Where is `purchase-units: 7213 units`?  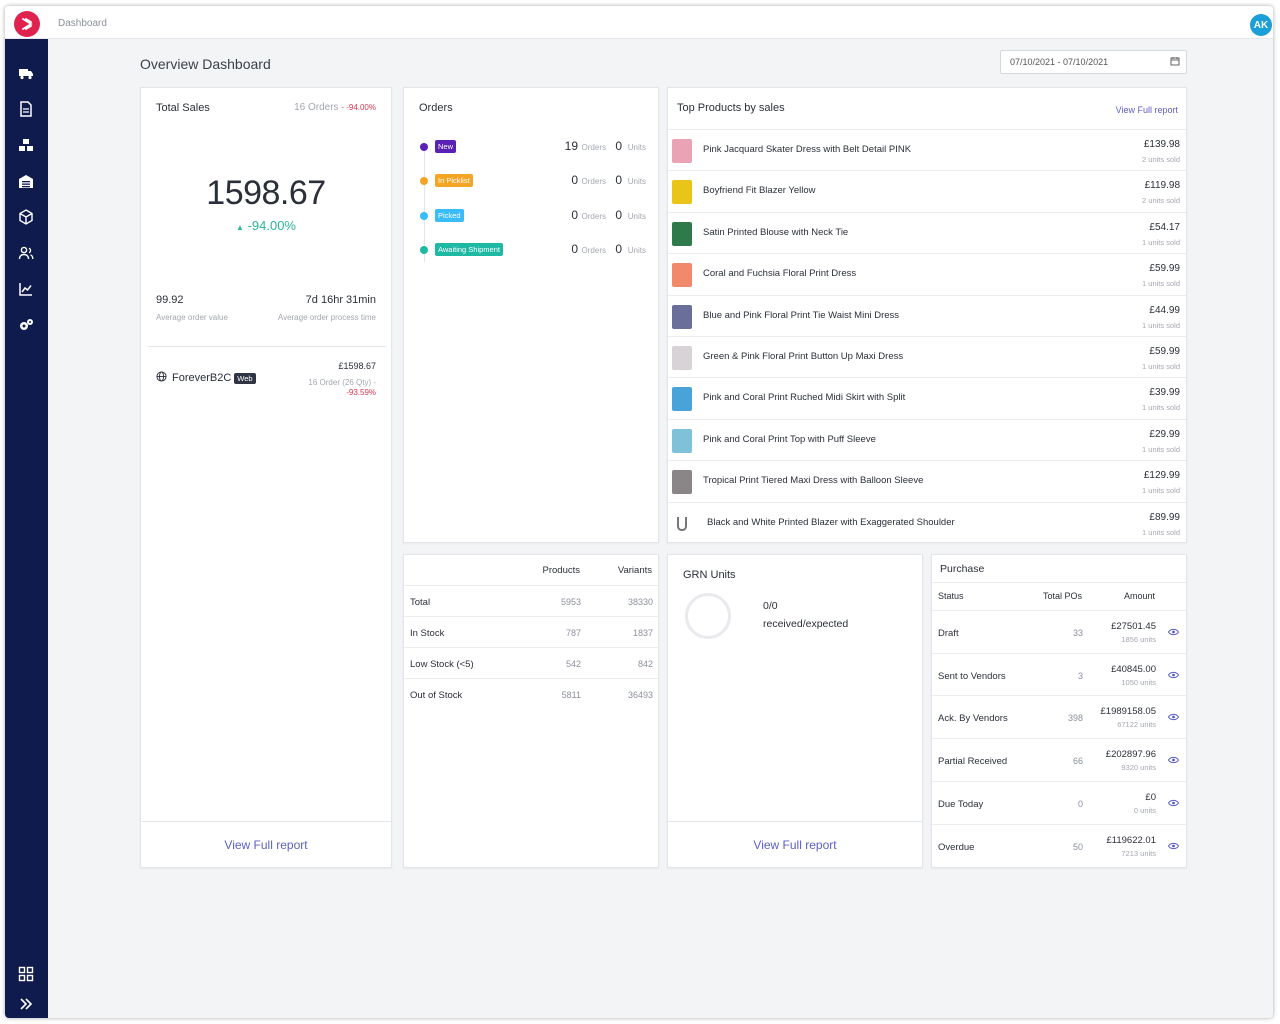 purchase-units: 7213 units is located at coordinates (1138, 853).